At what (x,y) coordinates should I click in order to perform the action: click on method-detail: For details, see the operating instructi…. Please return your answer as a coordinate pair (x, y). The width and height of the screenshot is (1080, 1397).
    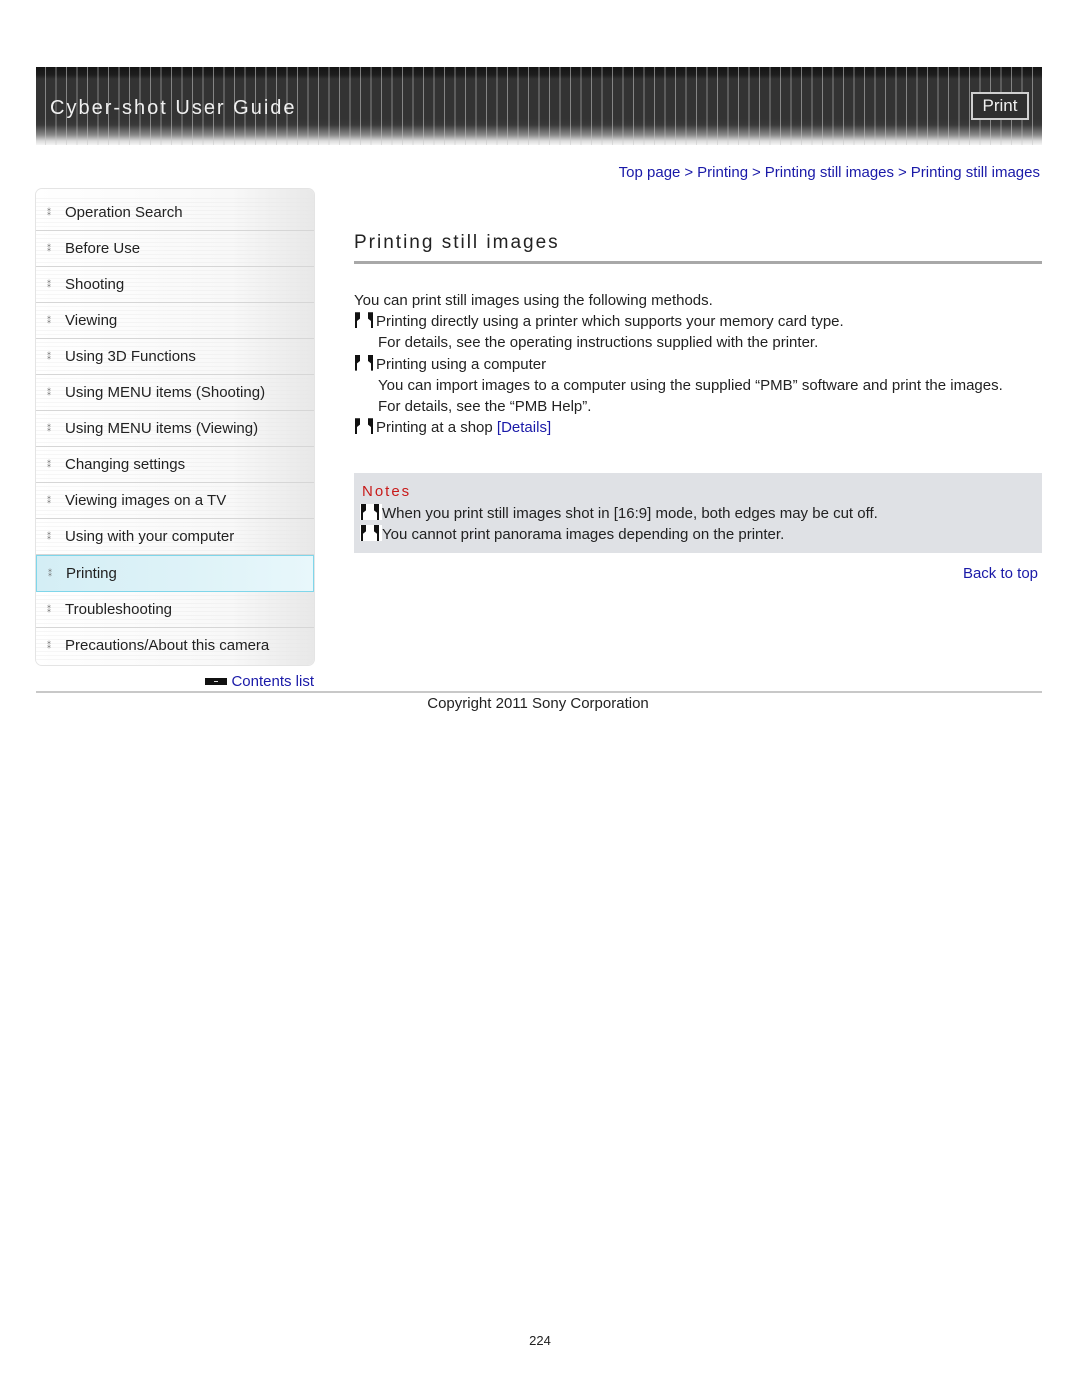
    Looking at the image, I should click on (598, 343).